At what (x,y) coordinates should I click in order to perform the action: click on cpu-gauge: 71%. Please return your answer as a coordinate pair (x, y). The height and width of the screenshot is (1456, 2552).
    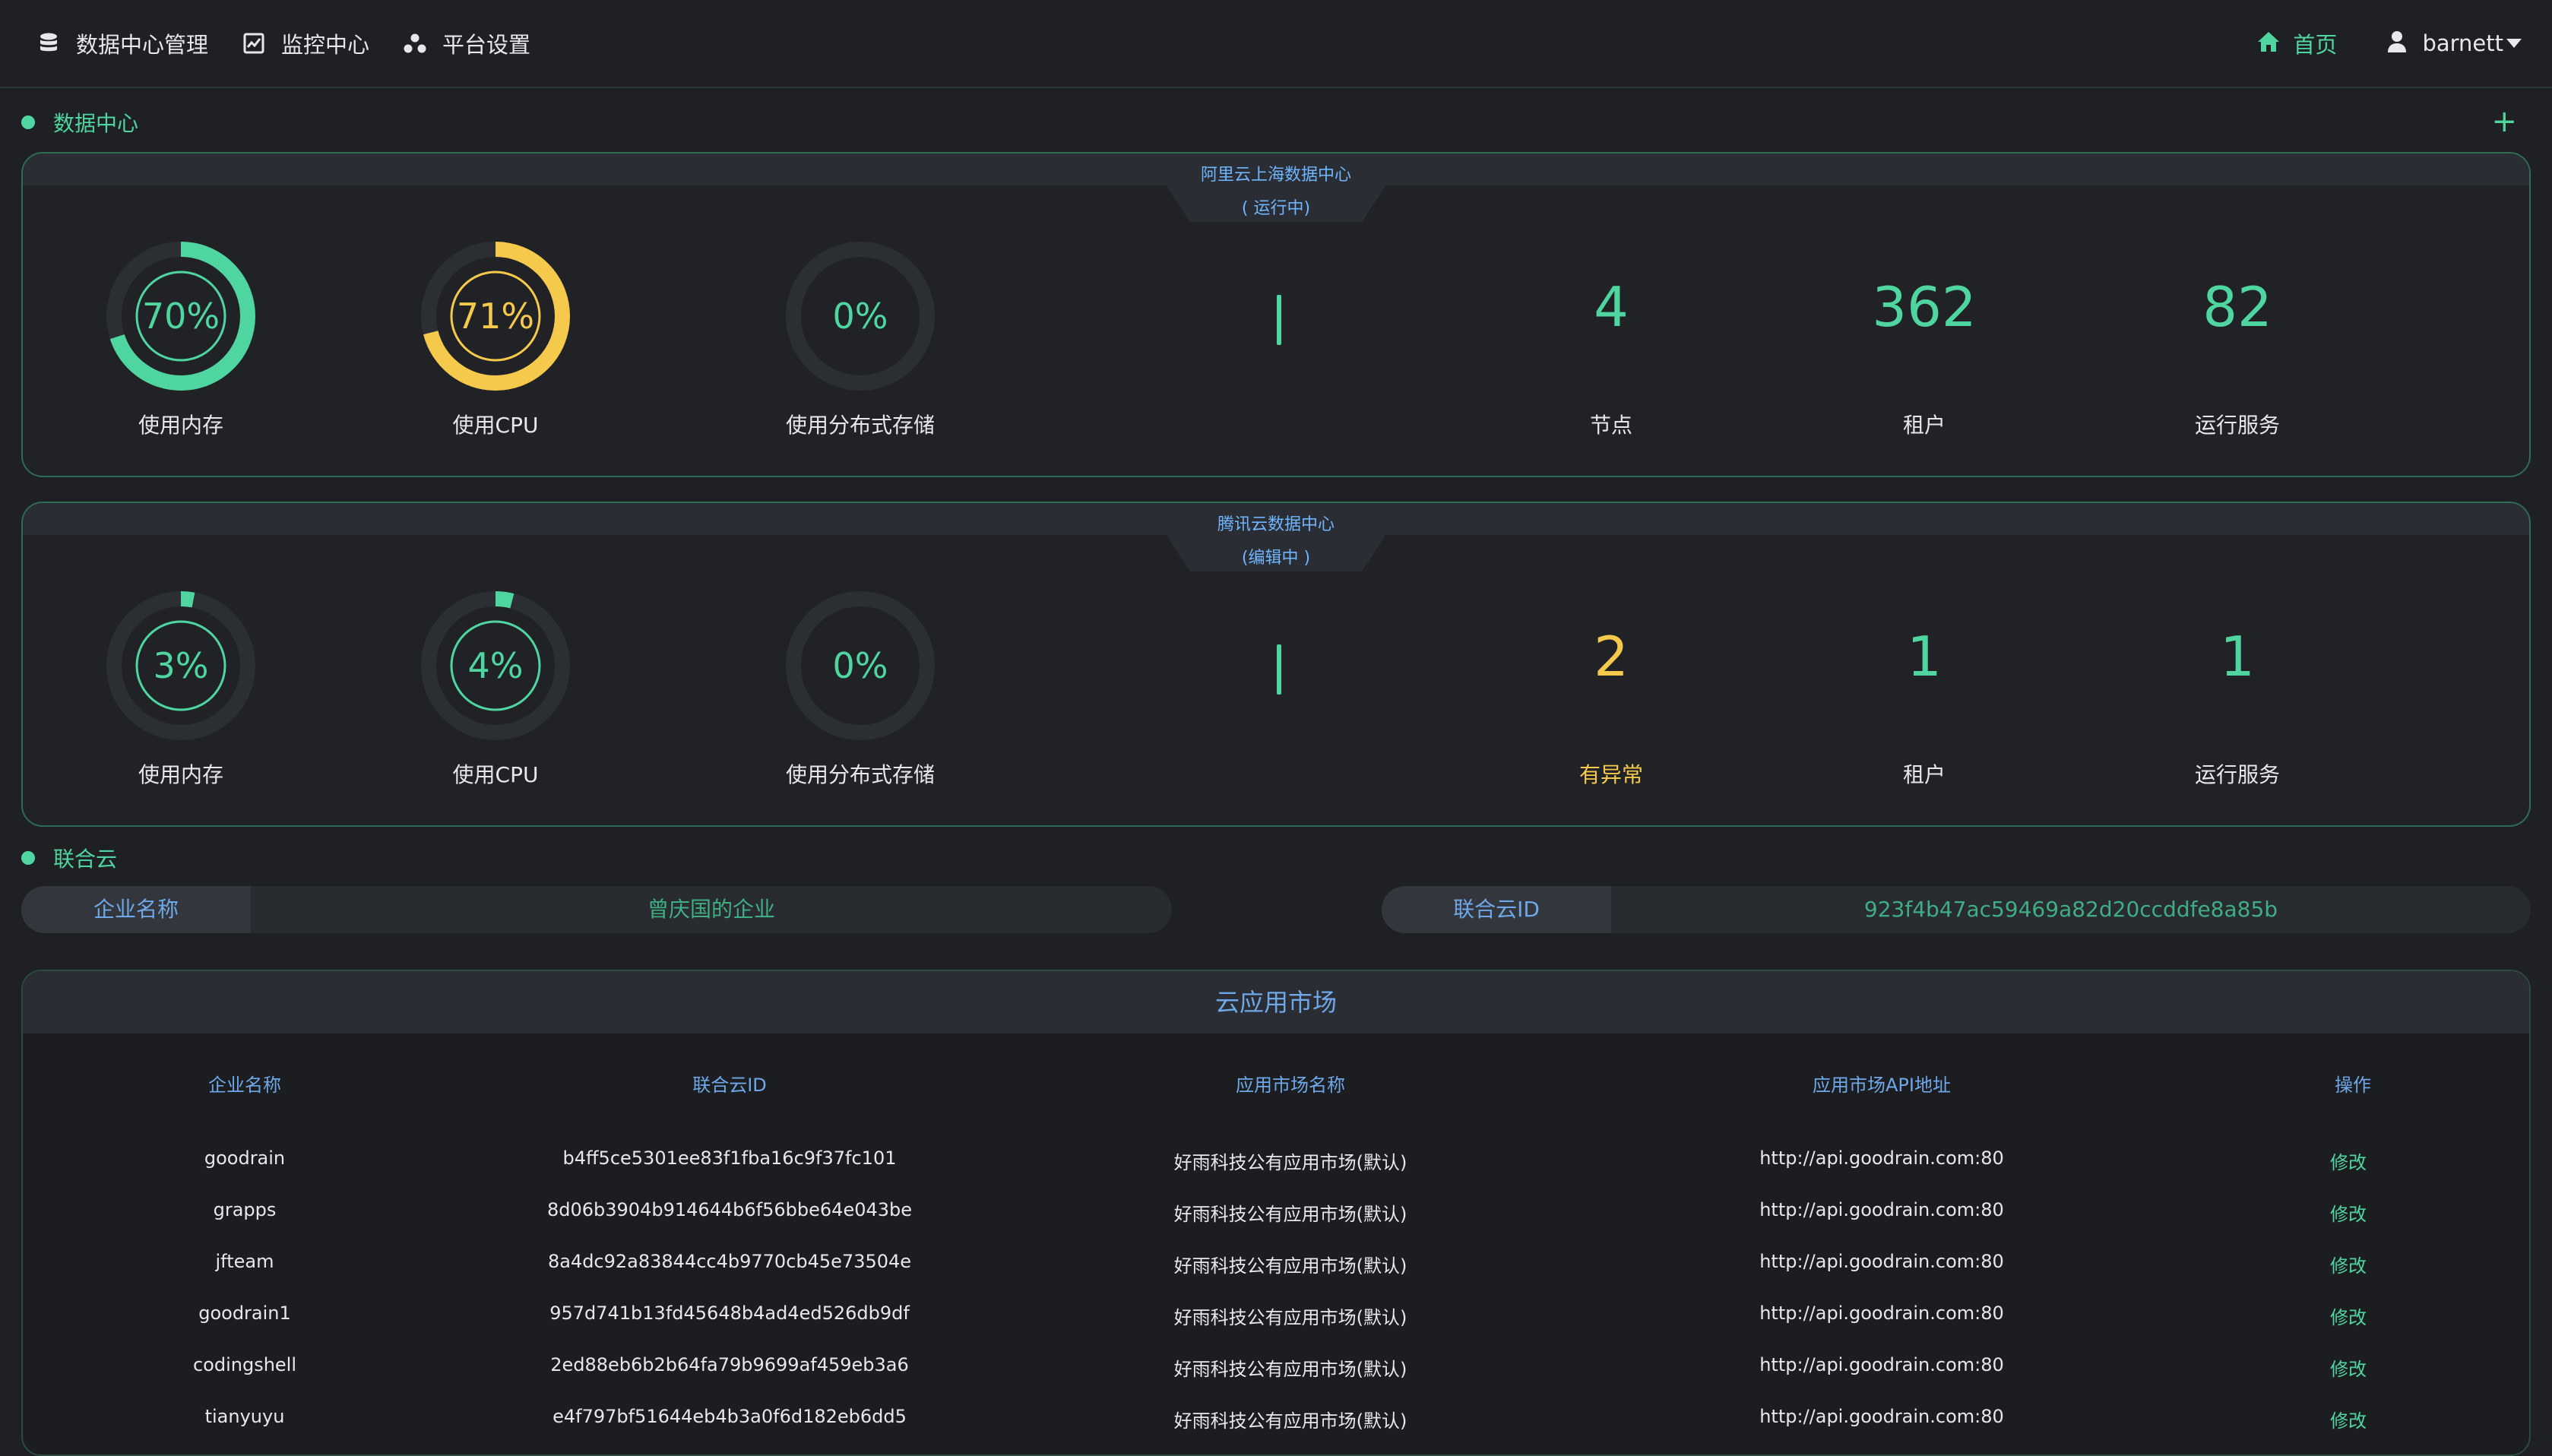
    Looking at the image, I should click on (496, 316).